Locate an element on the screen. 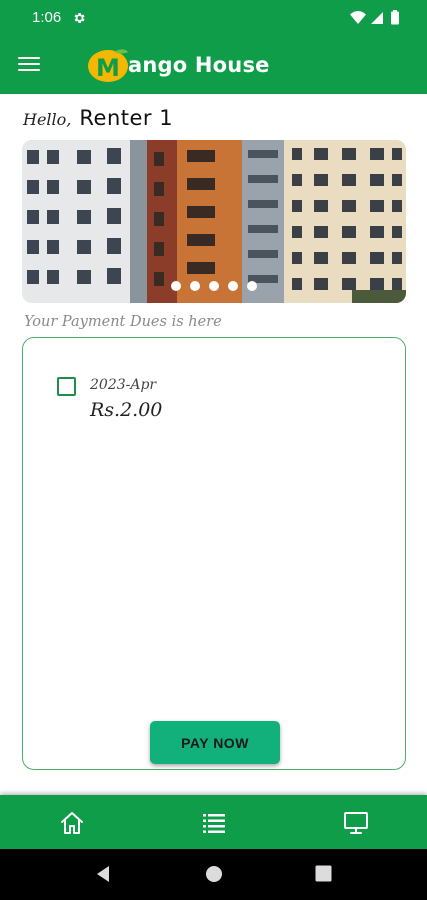 This screenshot has width=427, height=900. app-title: ango House is located at coordinates (199, 65).